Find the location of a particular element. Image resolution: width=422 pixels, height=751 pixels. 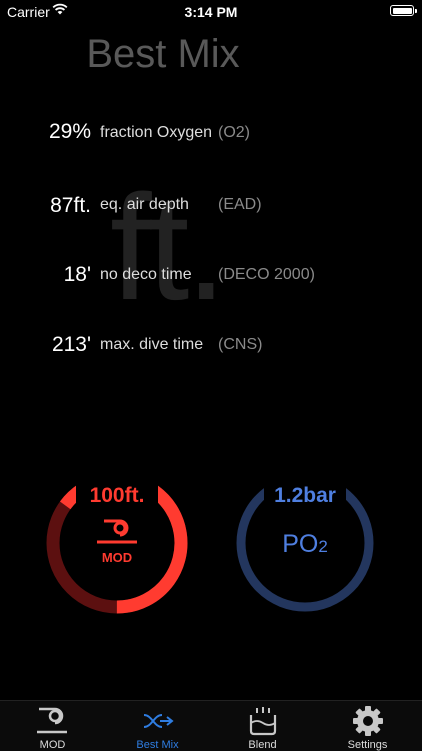

max-dive-value: 213' is located at coordinates (71, 344).